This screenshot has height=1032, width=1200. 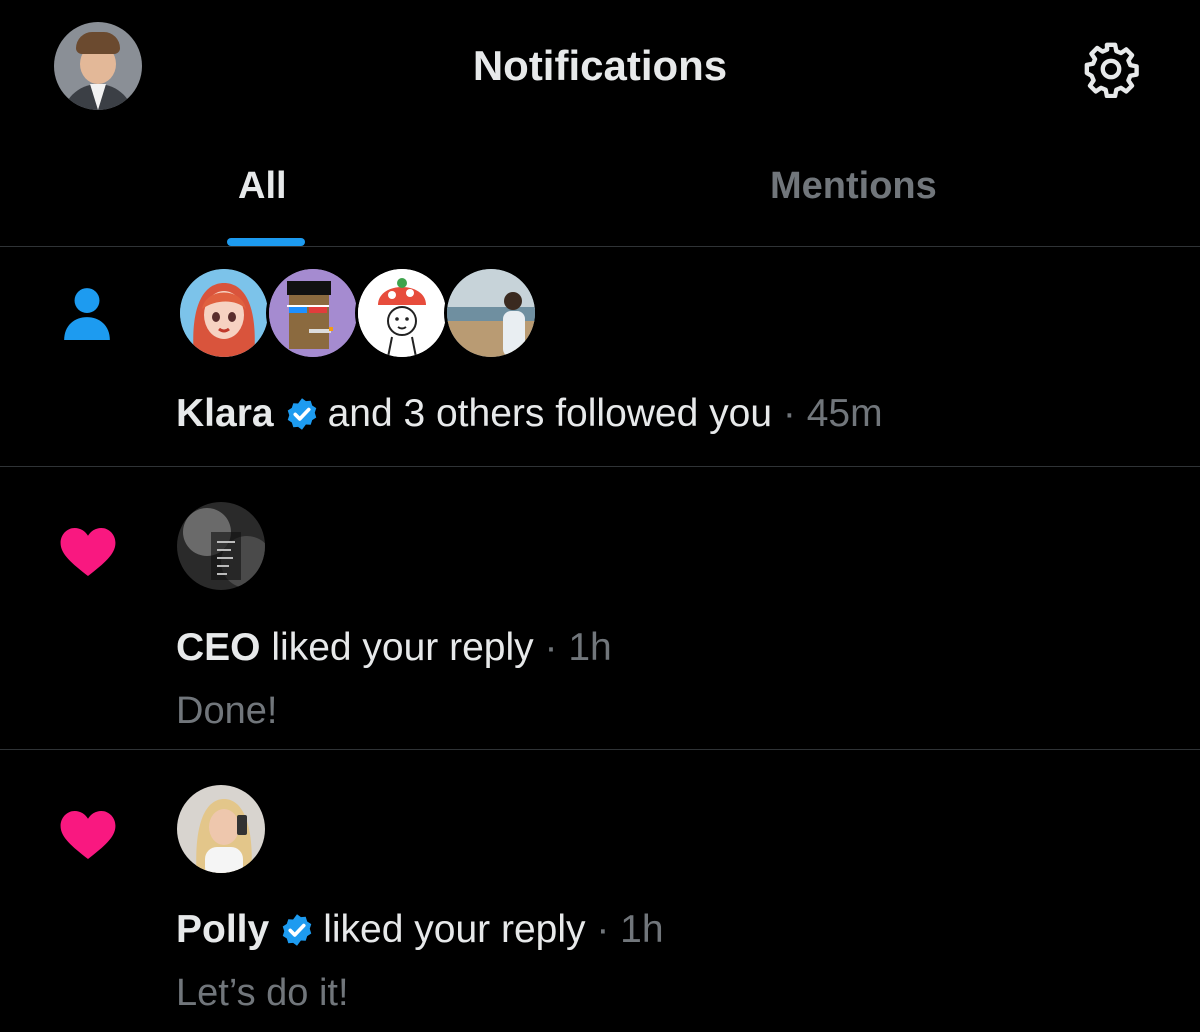 What do you see at coordinates (224, 313) in the screenshot?
I see `klara-avatar` at bounding box center [224, 313].